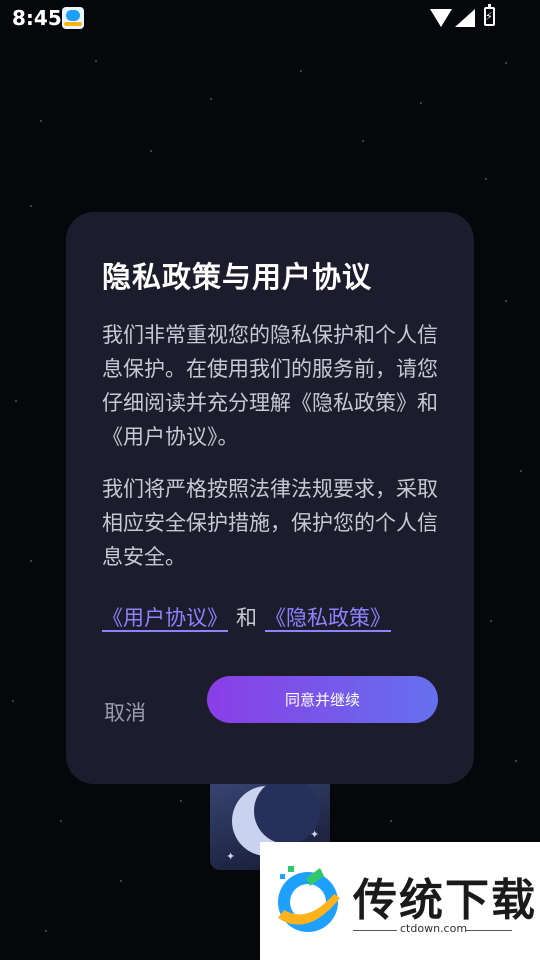  I want to click on agree-continue-button: 同意并继续, so click(322, 699).